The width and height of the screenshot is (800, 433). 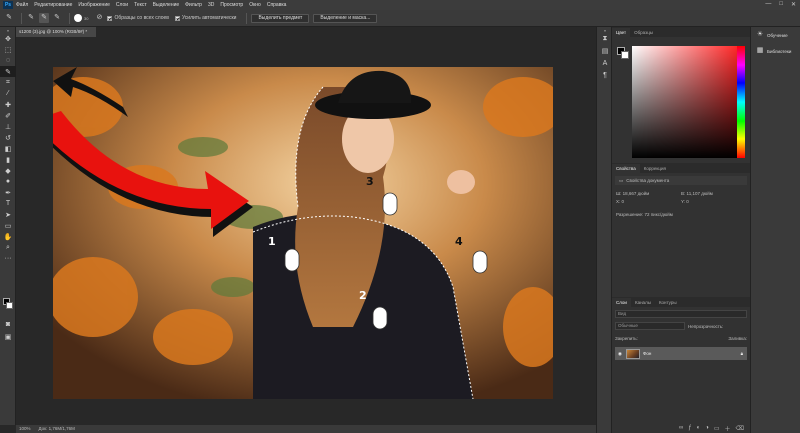 I want to click on y-value: 0, so click(x=687, y=201).